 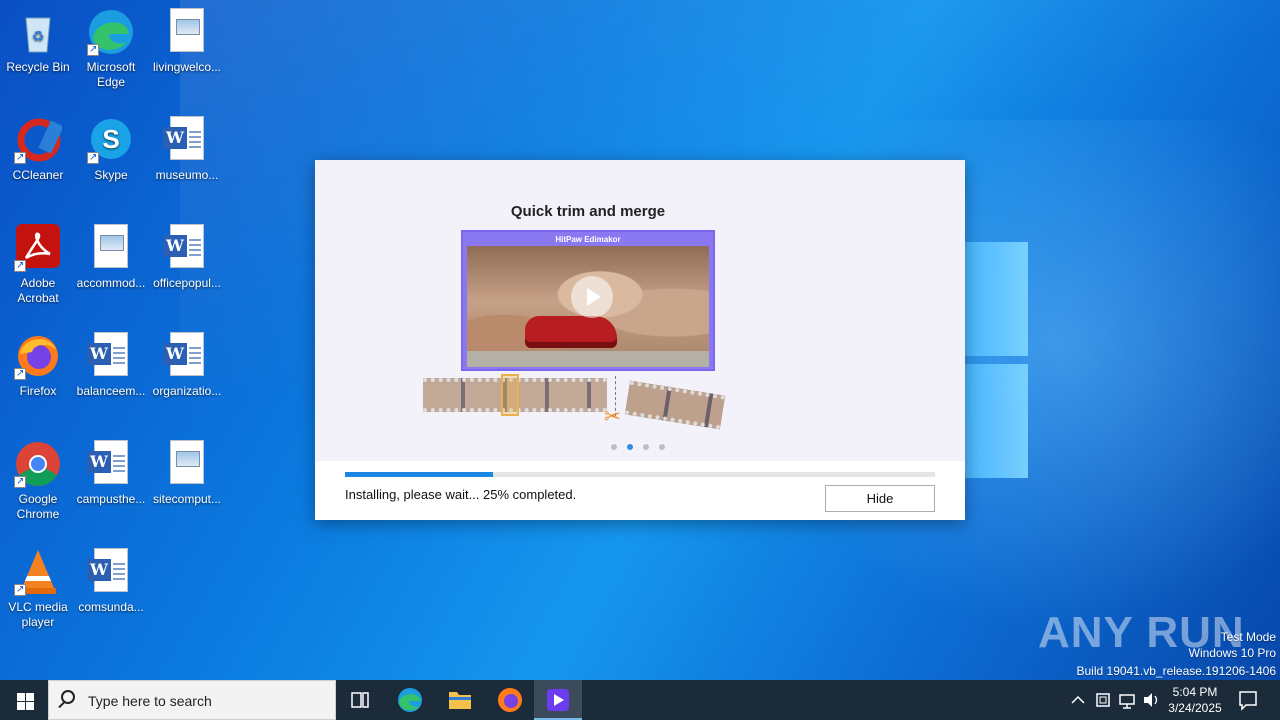 I want to click on desktop-icon-google-chrome: Google Chrome, so click(x=38, y=481).